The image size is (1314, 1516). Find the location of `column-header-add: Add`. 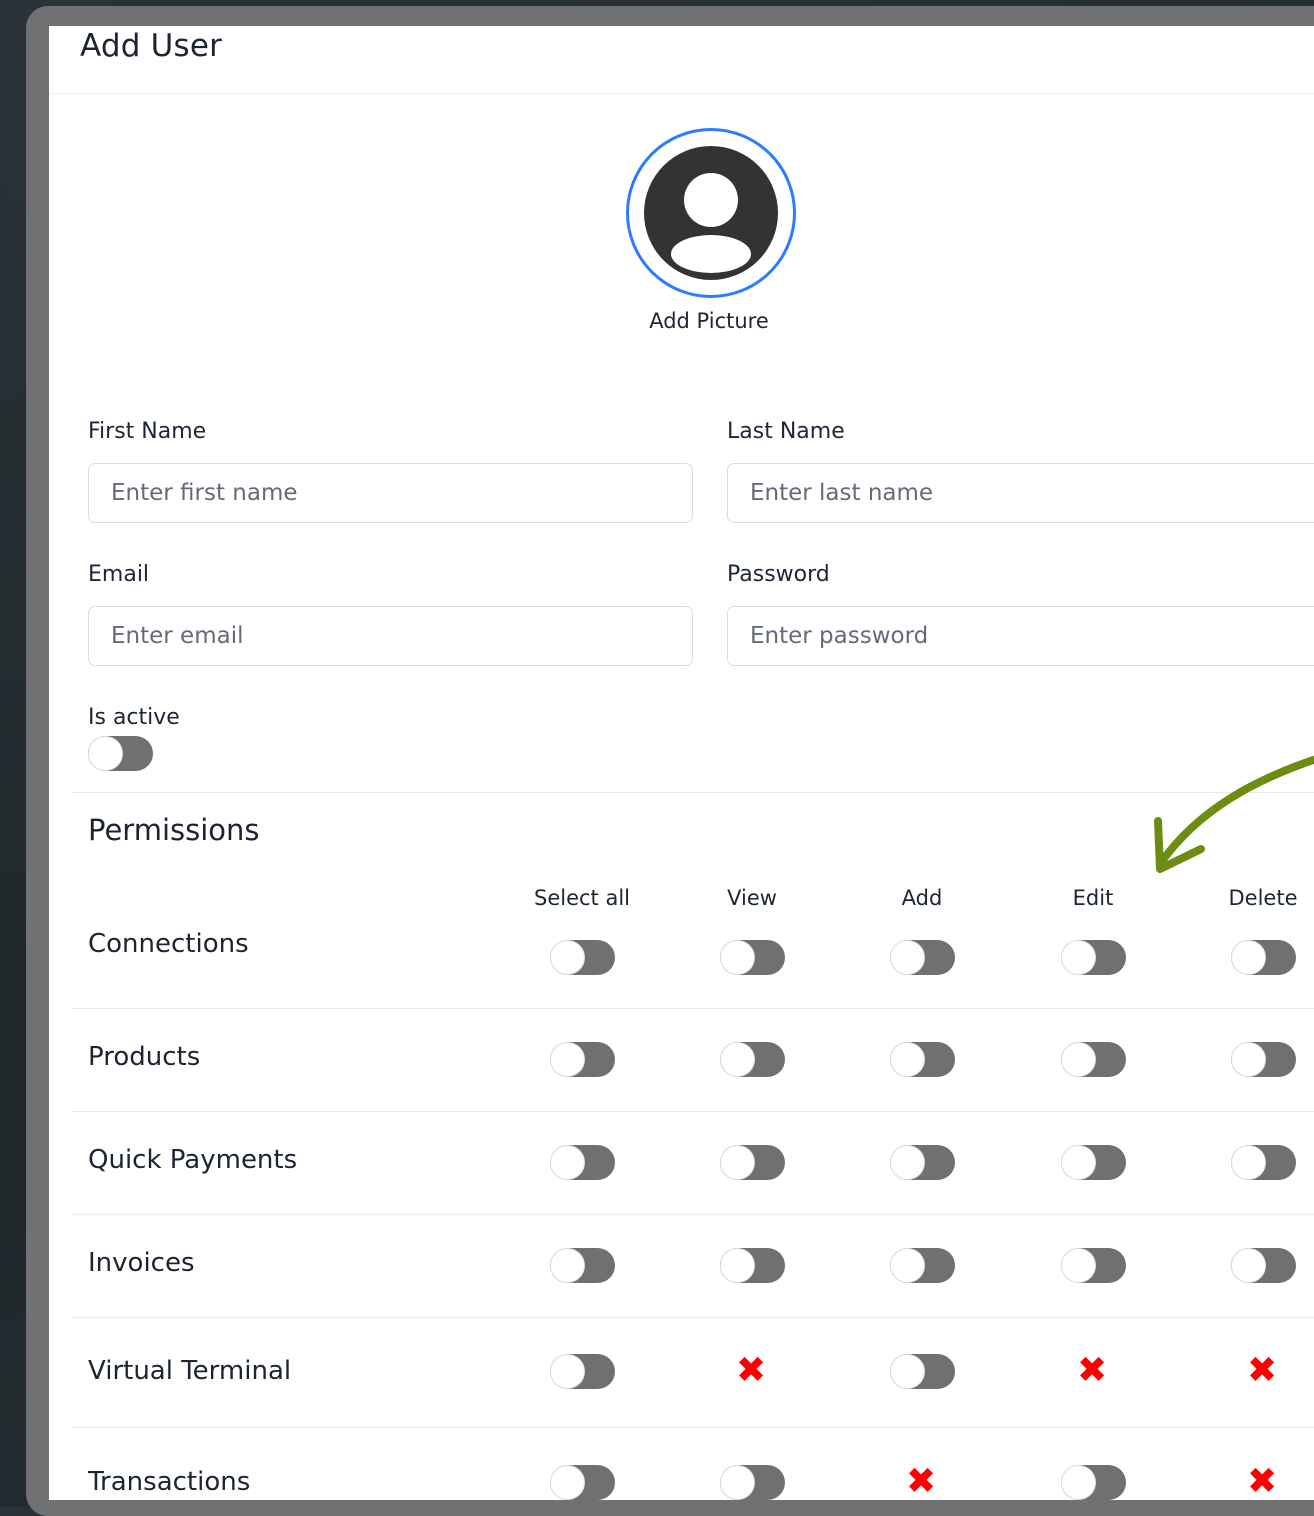

column-header-add: Add is located at coordinates (922, 898).